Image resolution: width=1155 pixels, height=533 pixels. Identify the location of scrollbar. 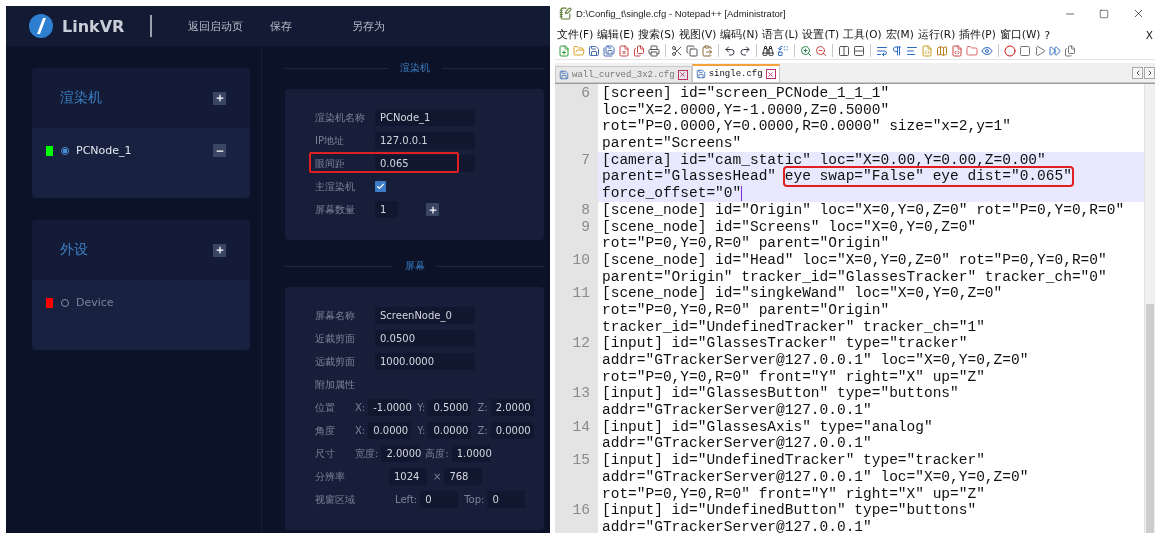
(1149, 308).